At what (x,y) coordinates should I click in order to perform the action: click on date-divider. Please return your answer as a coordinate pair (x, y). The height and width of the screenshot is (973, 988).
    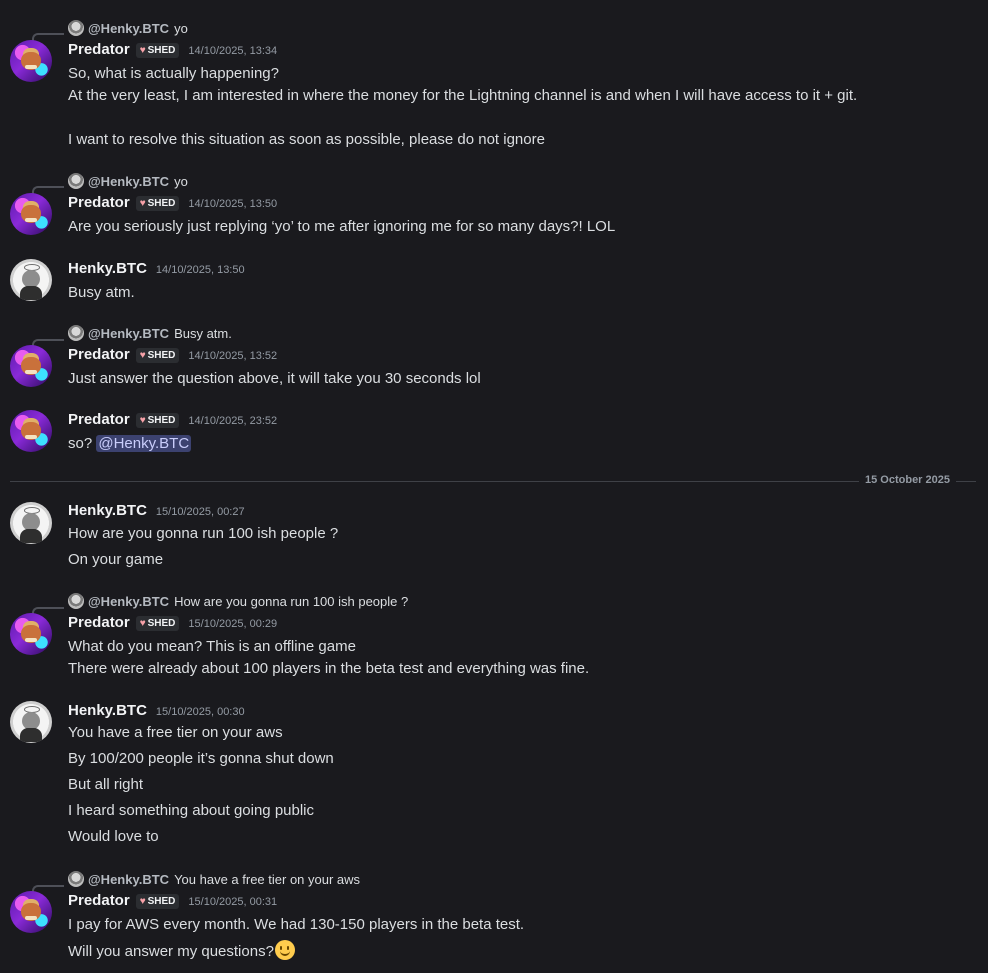
    Looking at the image, I should click on (493, 481).